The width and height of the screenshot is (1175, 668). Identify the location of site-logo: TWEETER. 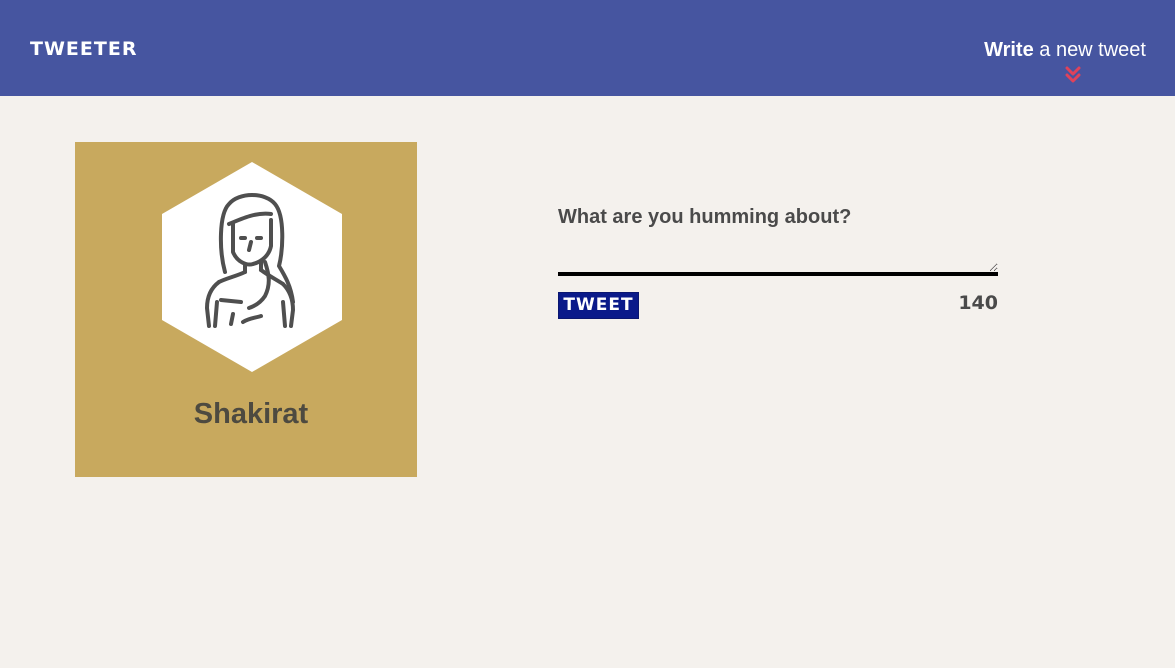
(83, 49).